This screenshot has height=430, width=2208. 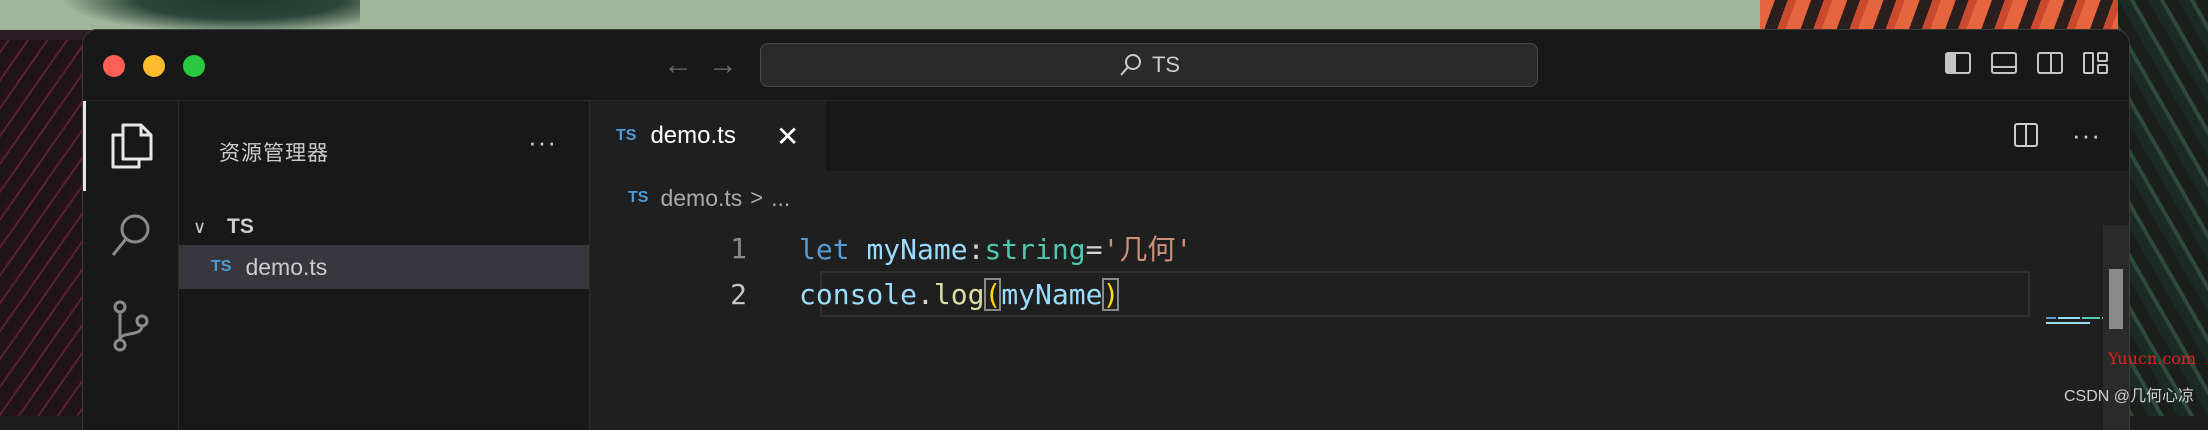 What do you see at coordinates (42, 228) in the screenshot?
I see `wallpaper-foliage-left` at bounding box center [42, 228].